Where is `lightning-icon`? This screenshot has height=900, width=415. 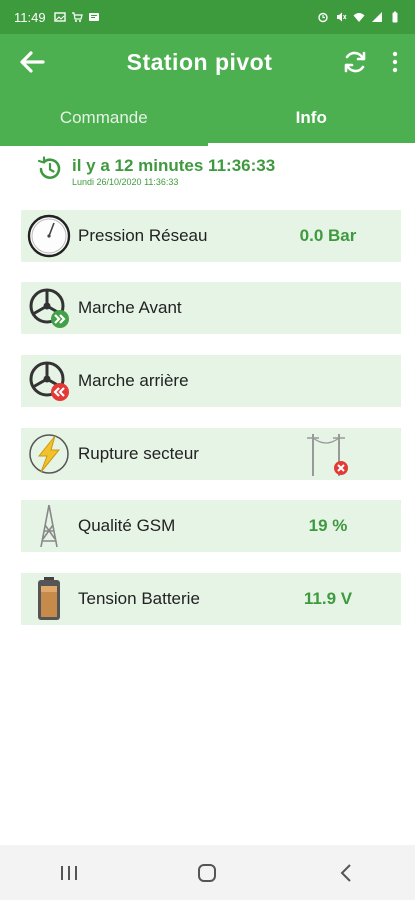 lightning-icon is located at coordinates (49, 454).